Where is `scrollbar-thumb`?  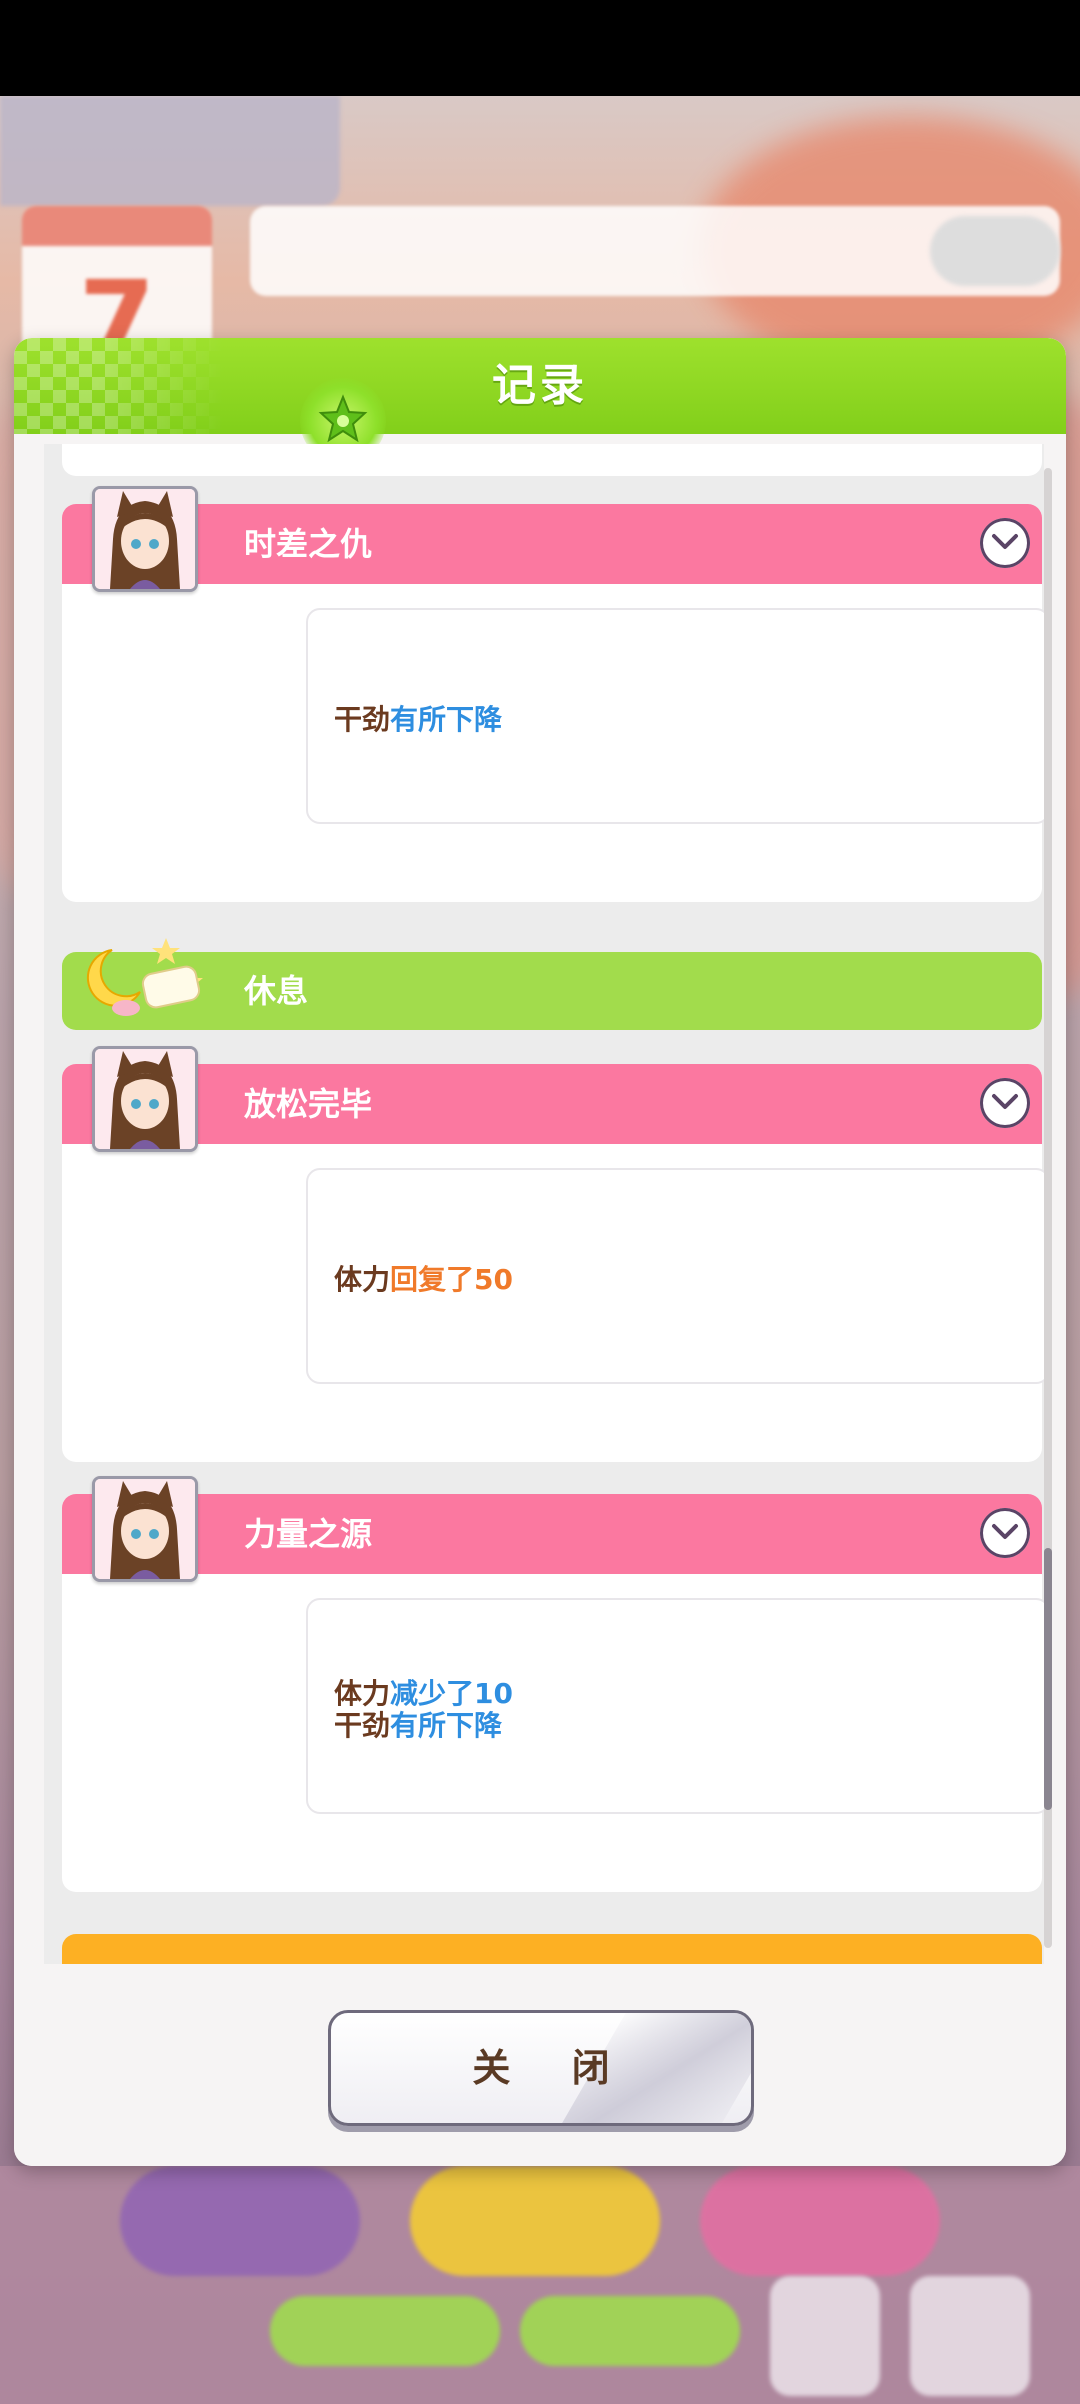
scrollbar-thumb is located at coordinates (1048, 1679).